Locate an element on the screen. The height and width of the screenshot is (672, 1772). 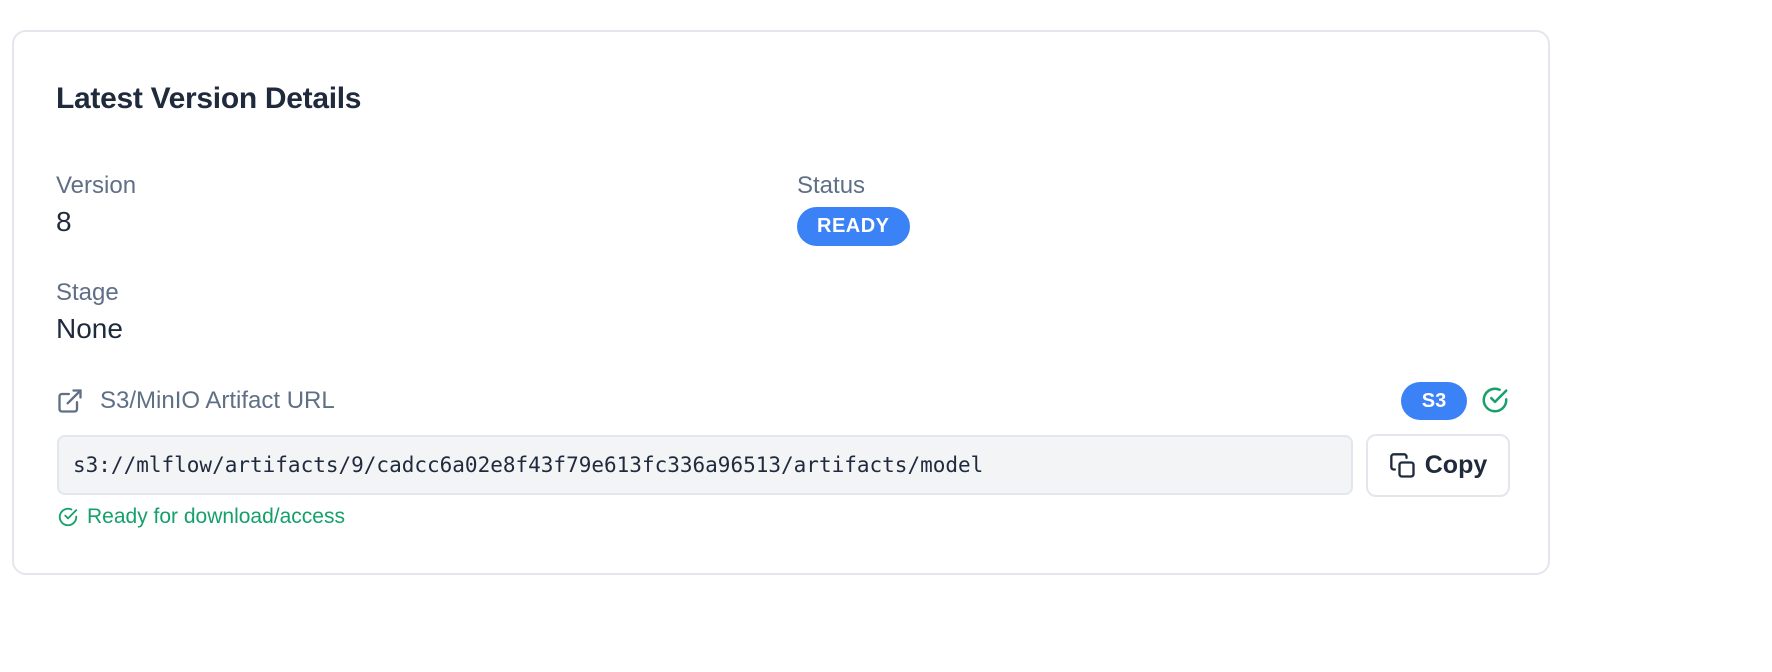
artifact-url-header: S3/MinIO Artifact URL is located at coordinates (195, 401).